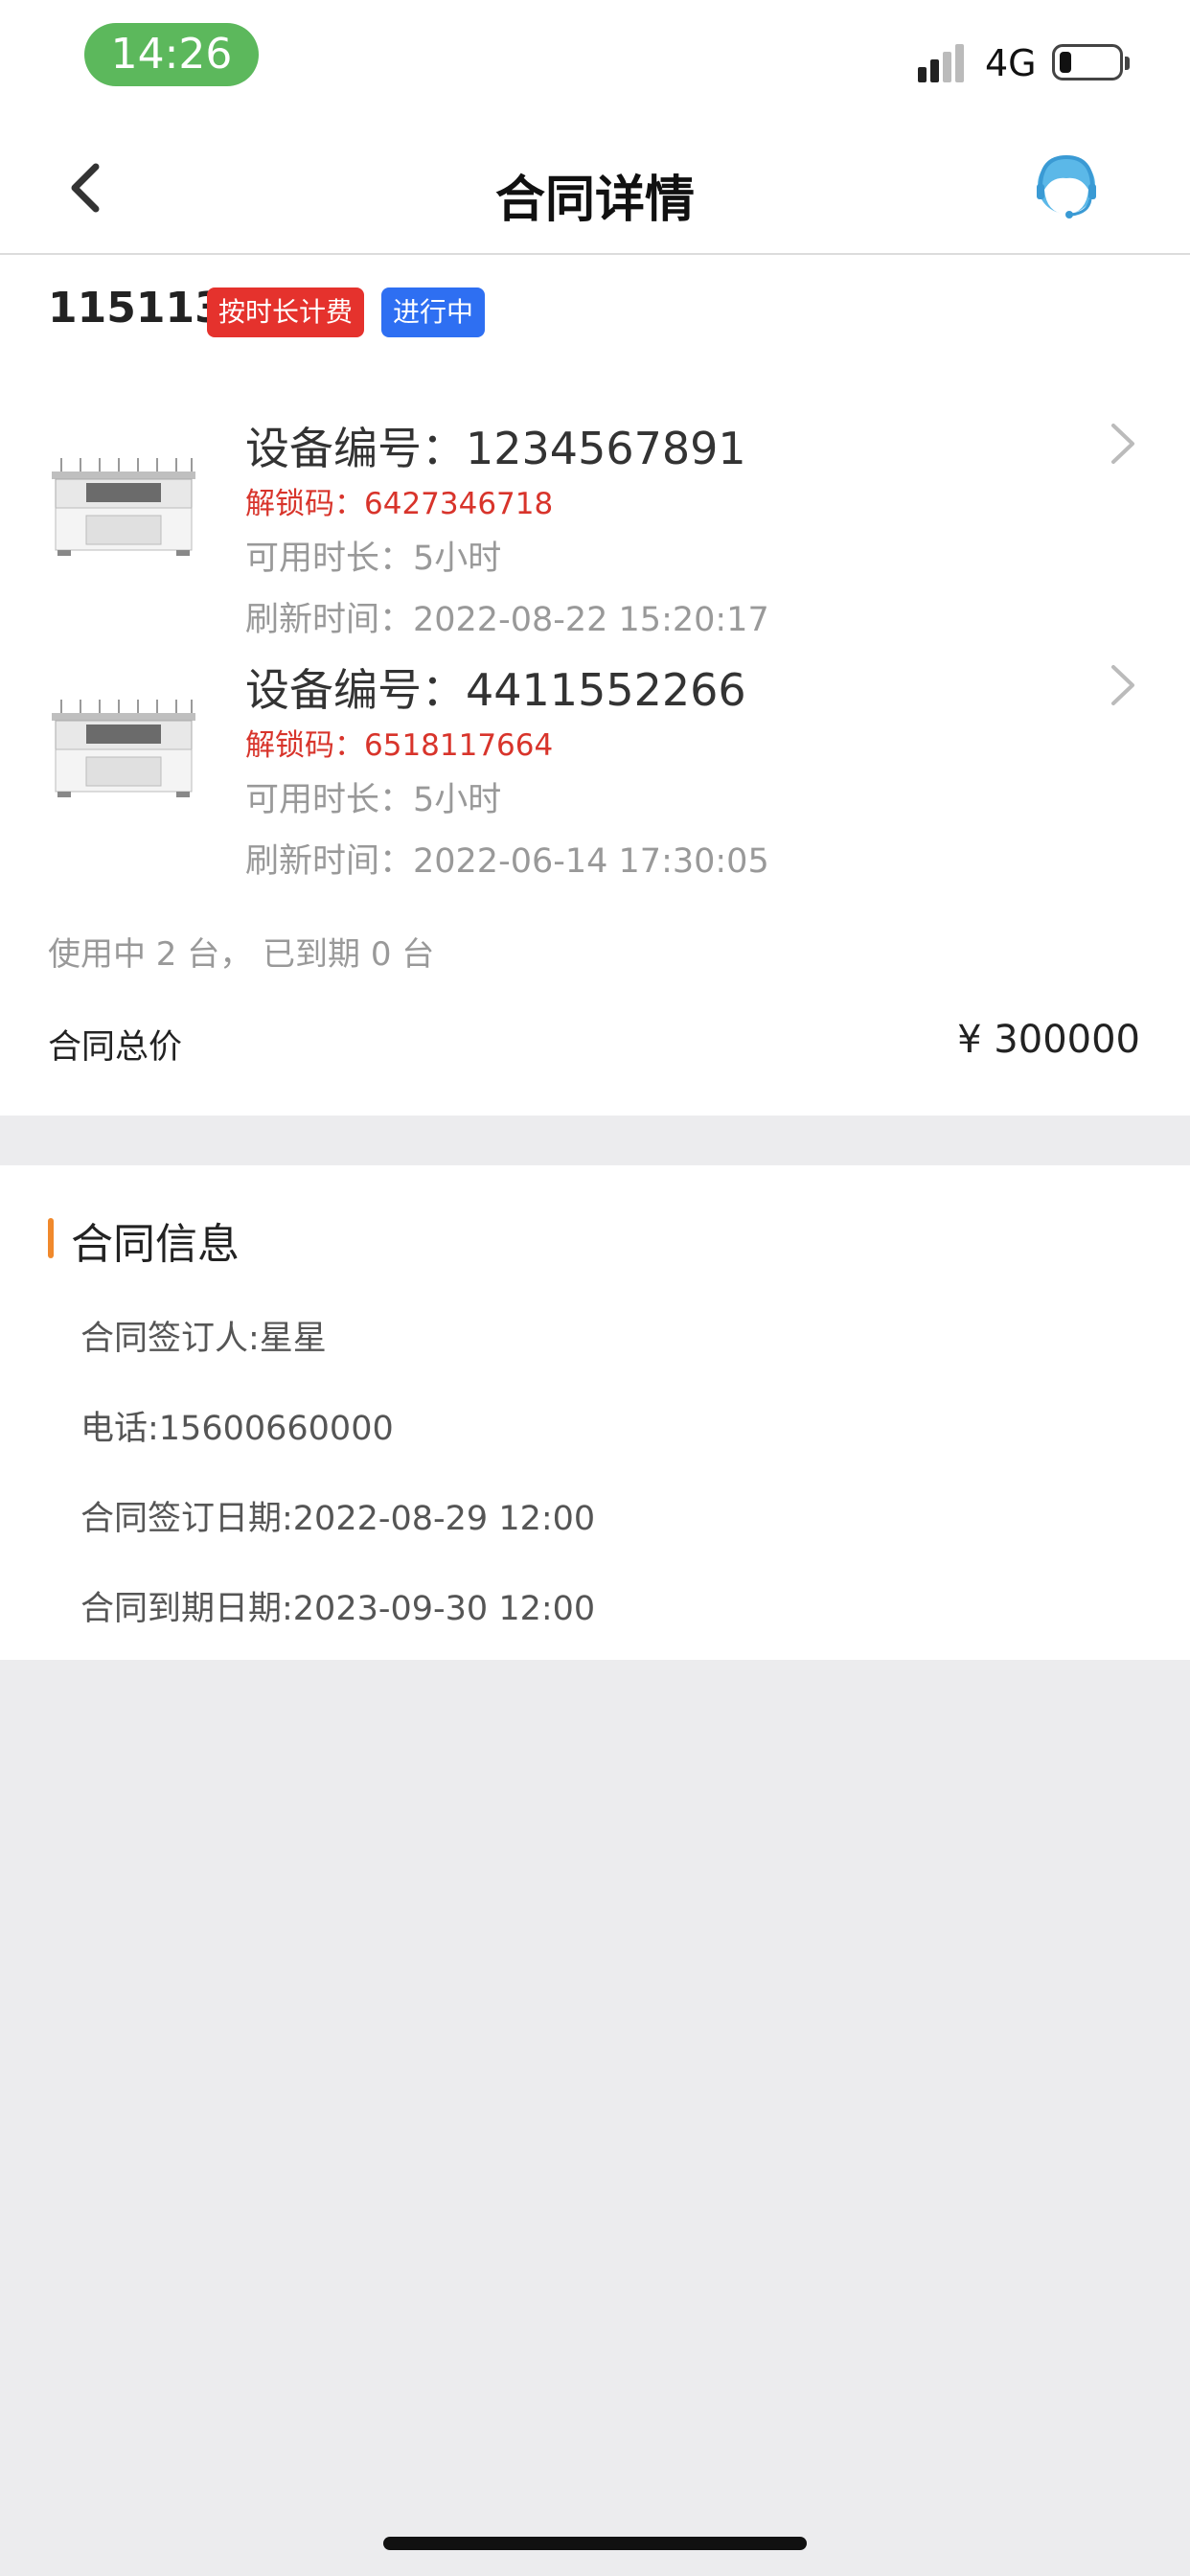 The height and width of the screenshot is (2576, 1190). I want to click on unlock-code: 解锁码：6427346718, so click(399, 504).